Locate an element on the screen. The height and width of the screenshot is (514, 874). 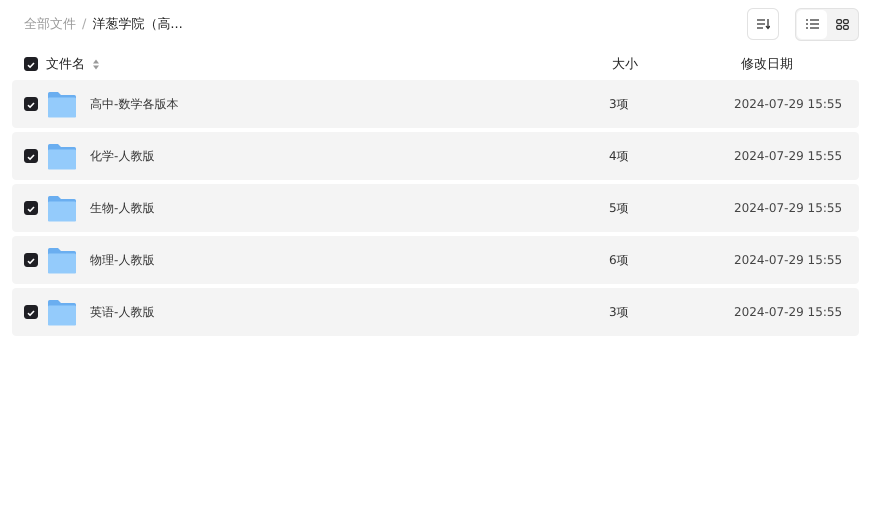
sort-button is located at coordinates (763, 24).